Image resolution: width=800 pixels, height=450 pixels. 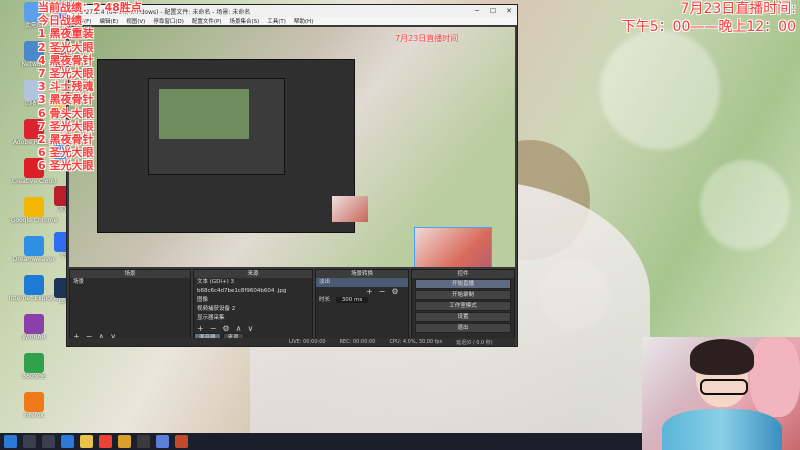 What do you see at coordinates (10, 441) in the screenshot?
I see `start-icon` at bounding box center [10, 441].